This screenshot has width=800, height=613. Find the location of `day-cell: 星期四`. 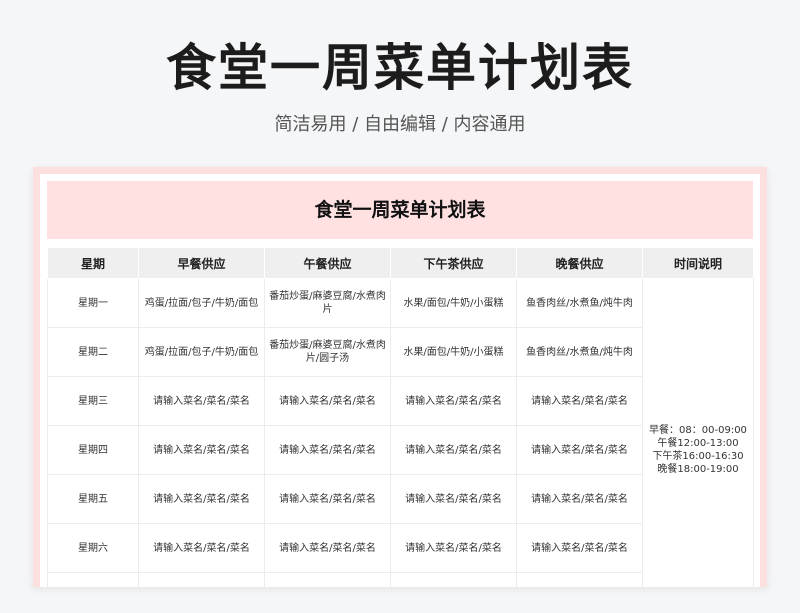

day-cell: 星期四 is located at coordinates (93, 450).